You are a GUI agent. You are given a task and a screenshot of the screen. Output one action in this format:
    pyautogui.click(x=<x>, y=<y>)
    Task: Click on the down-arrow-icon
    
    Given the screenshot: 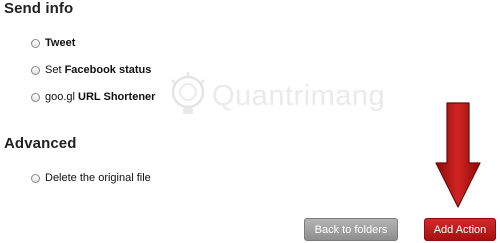 What is the action you would take?
    pyautogui.click(x=458, y=155)
    